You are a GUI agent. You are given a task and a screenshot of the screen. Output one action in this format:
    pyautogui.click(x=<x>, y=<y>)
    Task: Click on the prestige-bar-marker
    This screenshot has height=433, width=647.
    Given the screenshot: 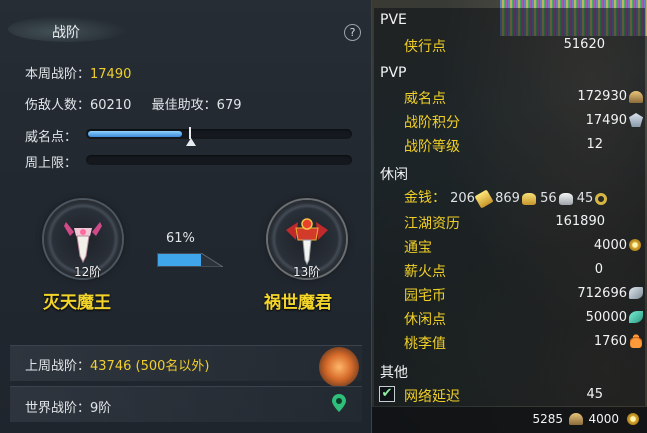 What is the action you would take?
    pyautogui.click(x=191, y=142)
    